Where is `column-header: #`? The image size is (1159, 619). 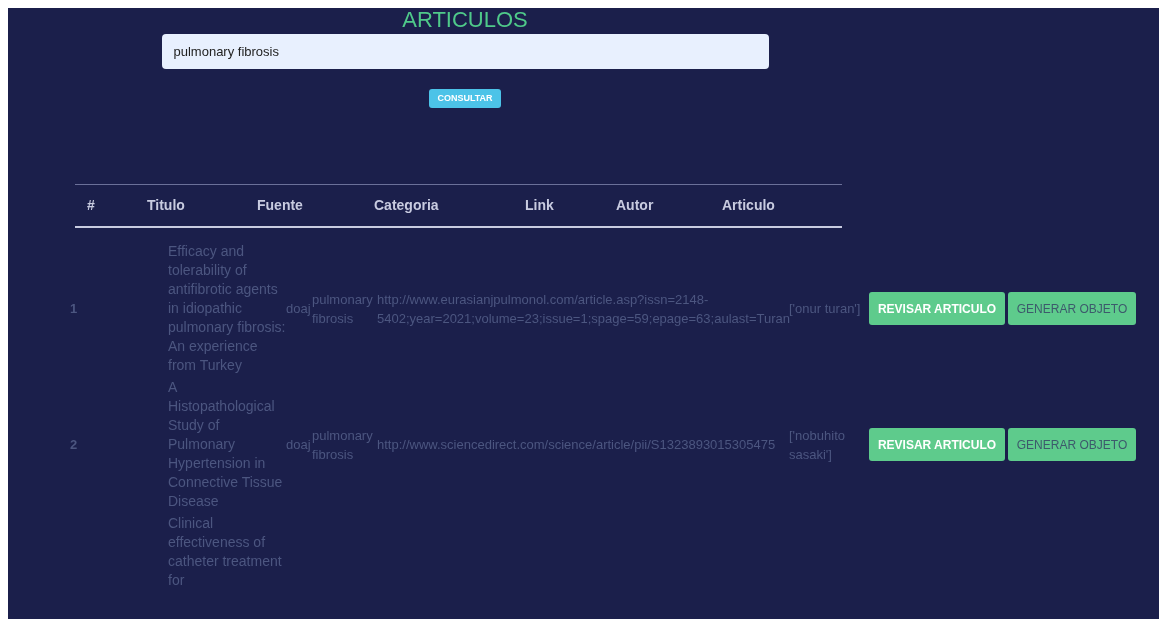
column-header: # is located at coordinates (91, 205).